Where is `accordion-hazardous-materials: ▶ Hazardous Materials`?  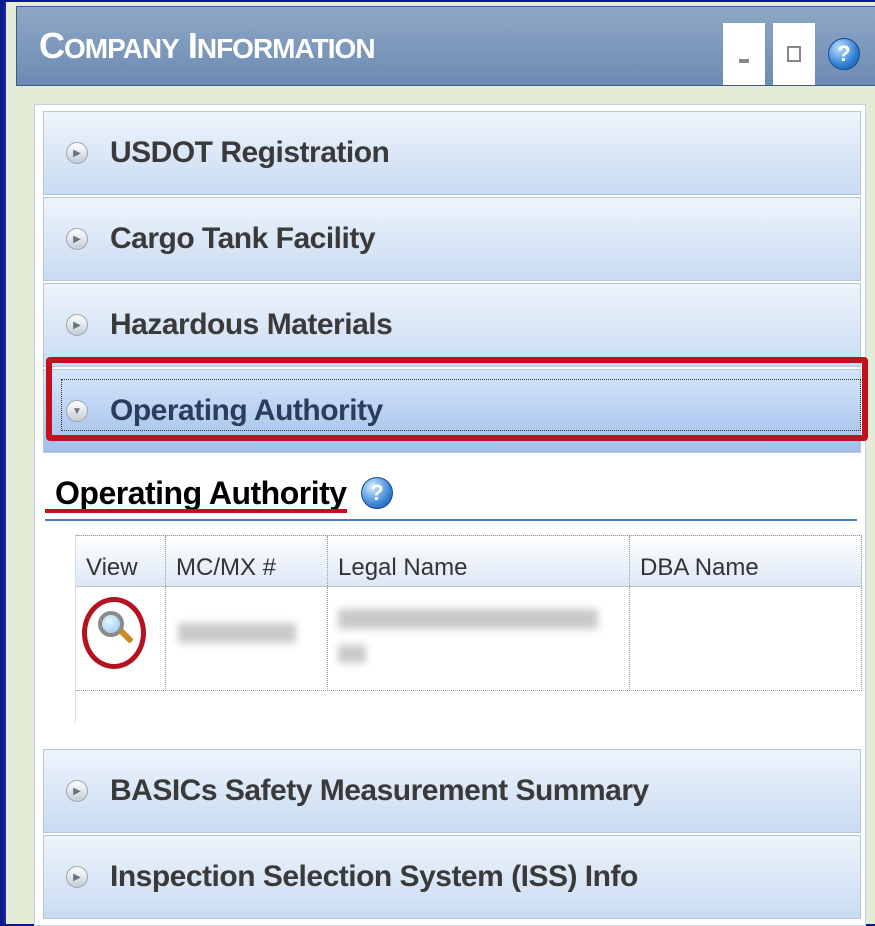
accordion-hazardous-materials: ▶ Hazardous Materials is located at coordinates (452, 325).